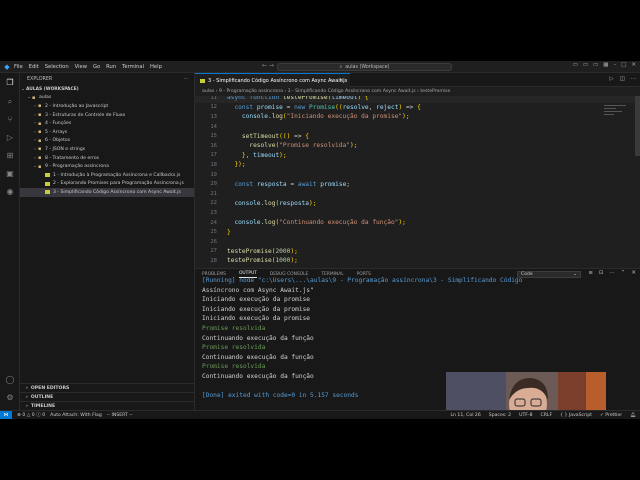  I want to click on workspace-root: ⌄ AULAS (WORKSPACE), so click(107, 89).